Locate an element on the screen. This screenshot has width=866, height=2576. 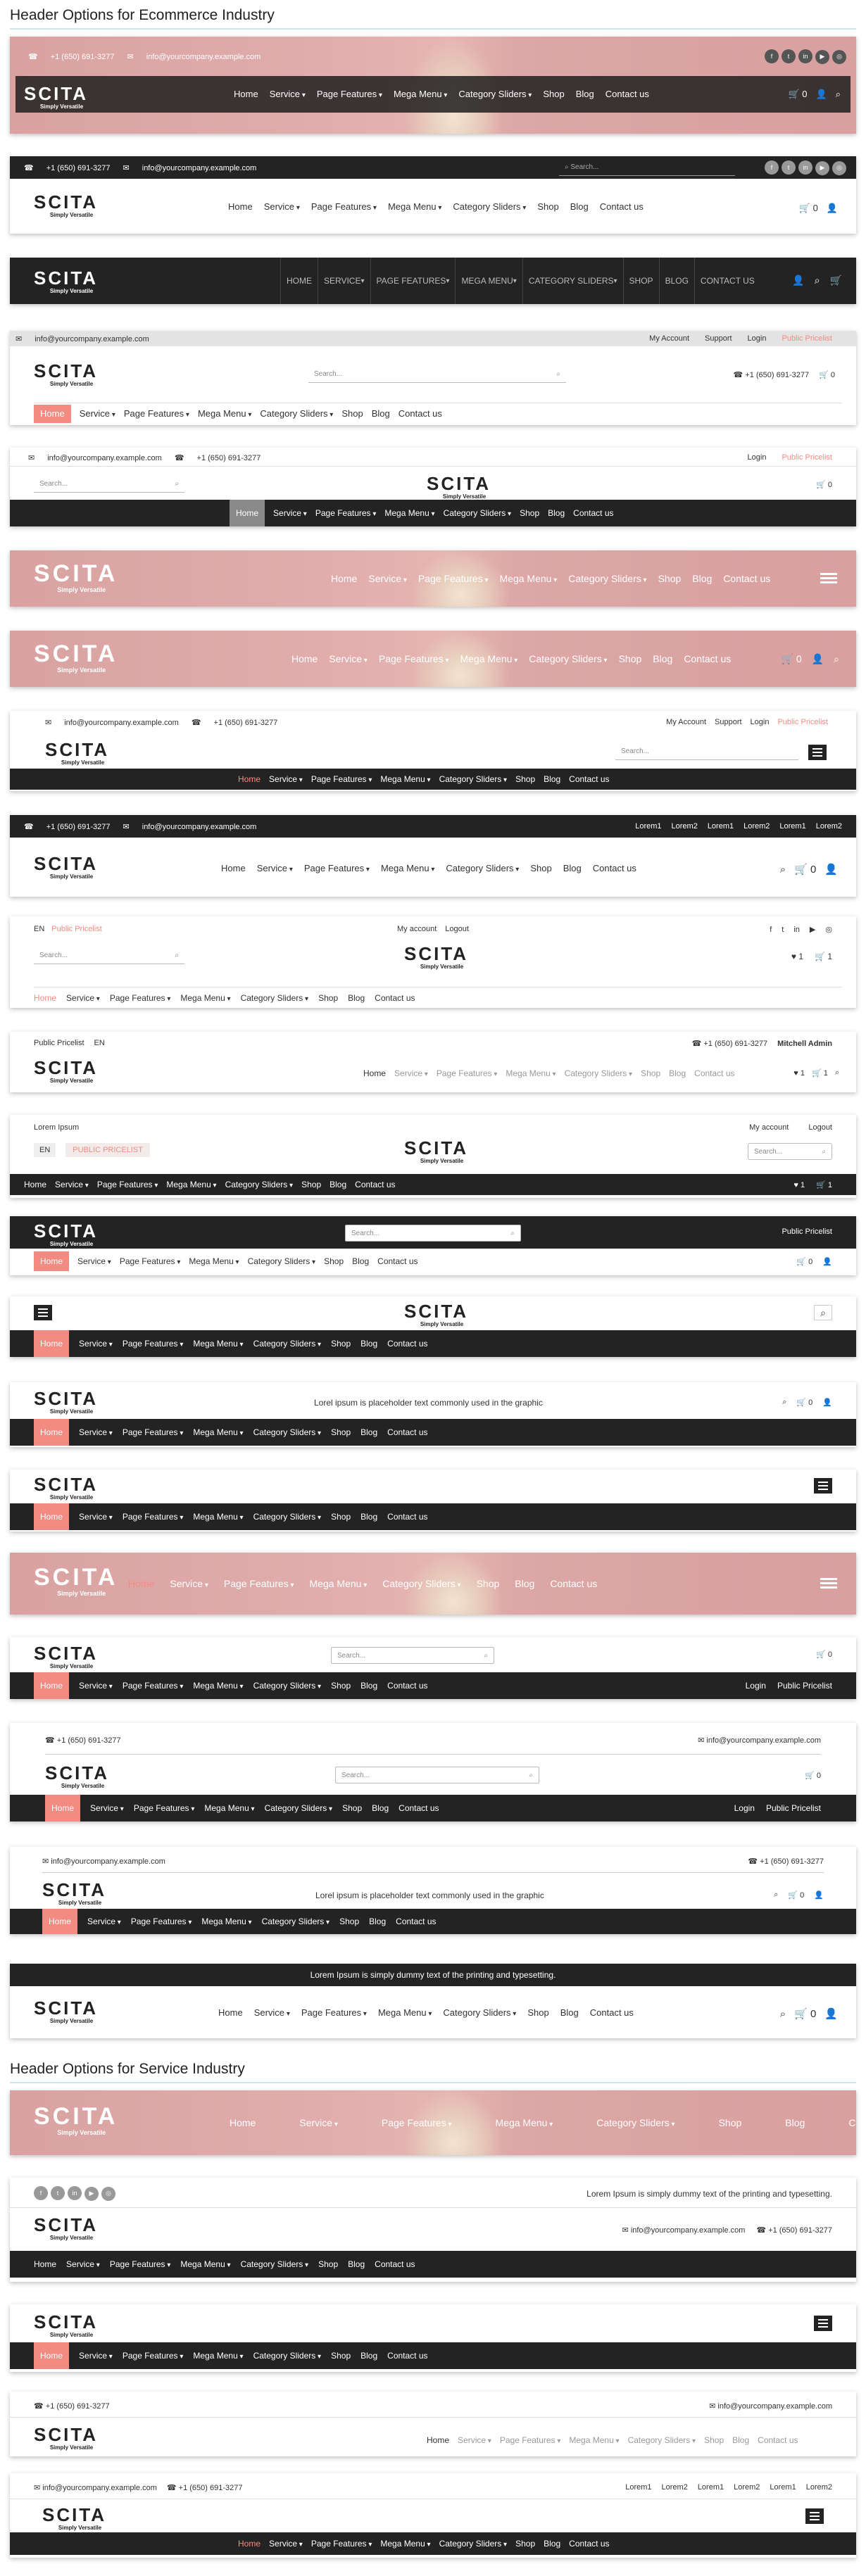
phone-text: ☎ +1 (650) 691-3277 is located at coordinates (730, 1043).